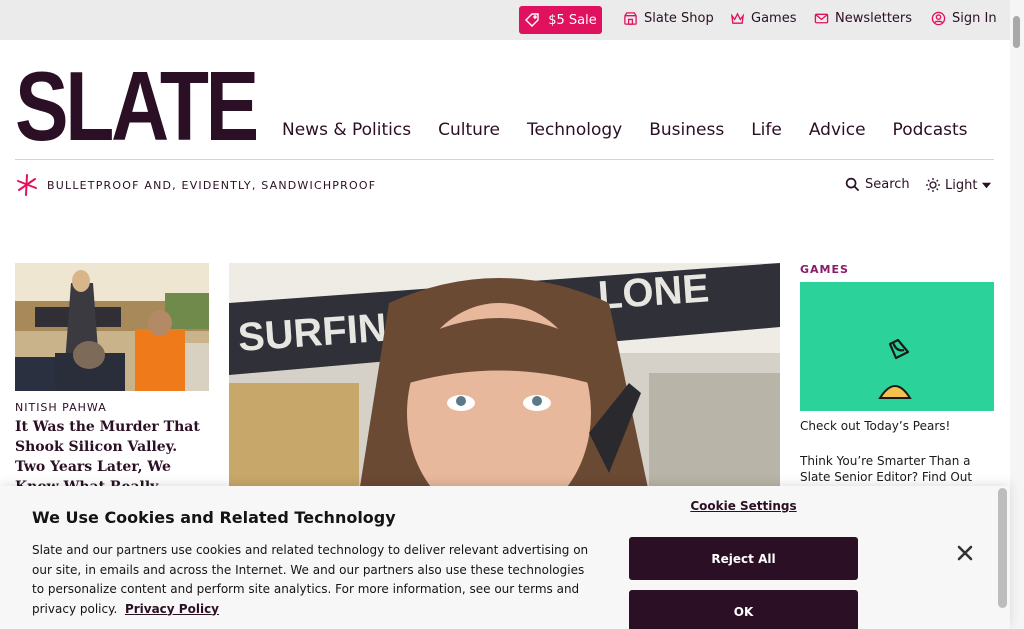 The image size is (1024, 629). What do you see at coordinates (974, 18) in the screenshot?
I see `sign-in-label: Sign In` at bounding box center [974, 18].